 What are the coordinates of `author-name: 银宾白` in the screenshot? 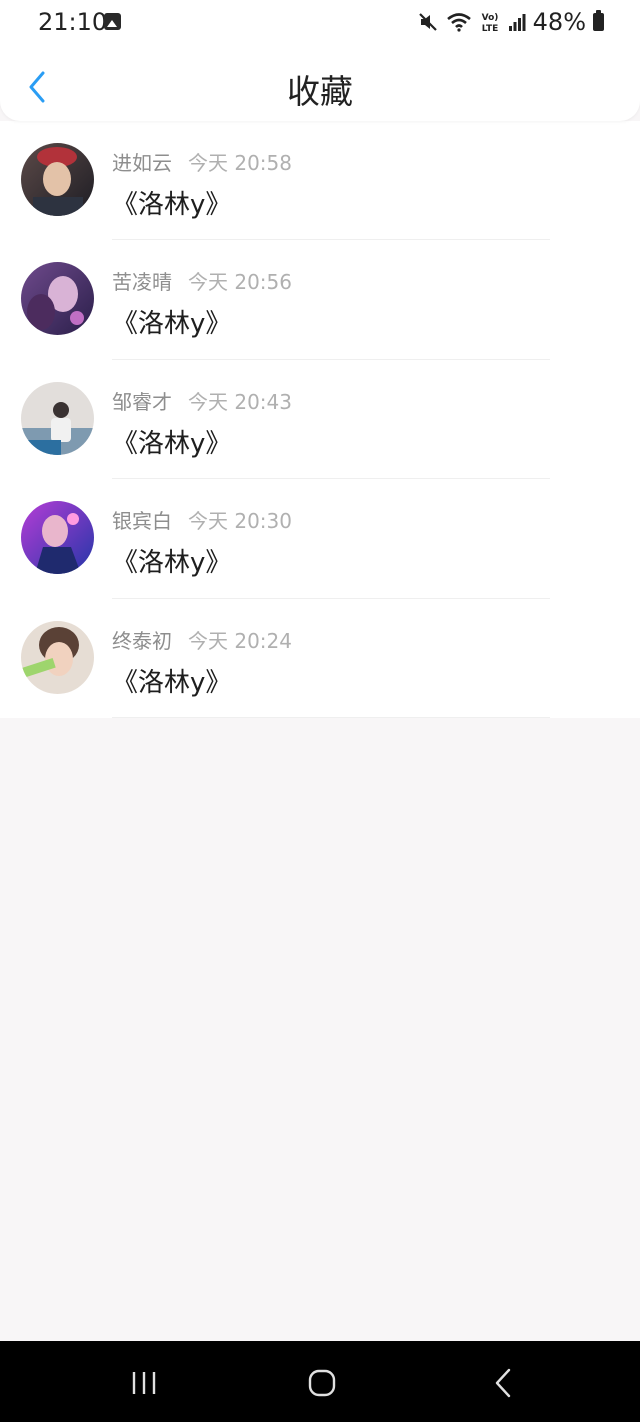 It's located at (142, 521).